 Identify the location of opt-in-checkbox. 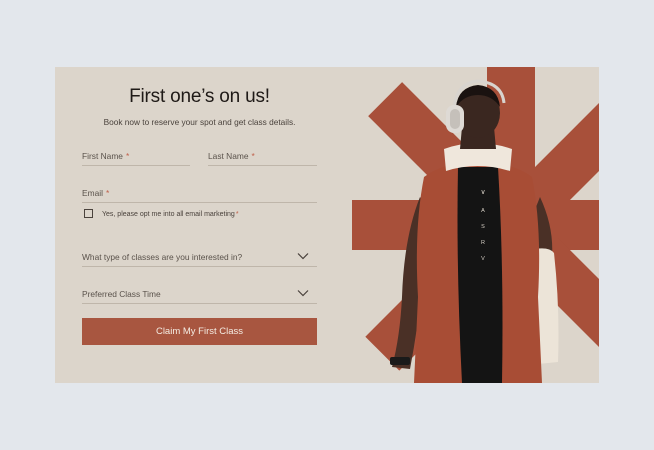
(88, 213).